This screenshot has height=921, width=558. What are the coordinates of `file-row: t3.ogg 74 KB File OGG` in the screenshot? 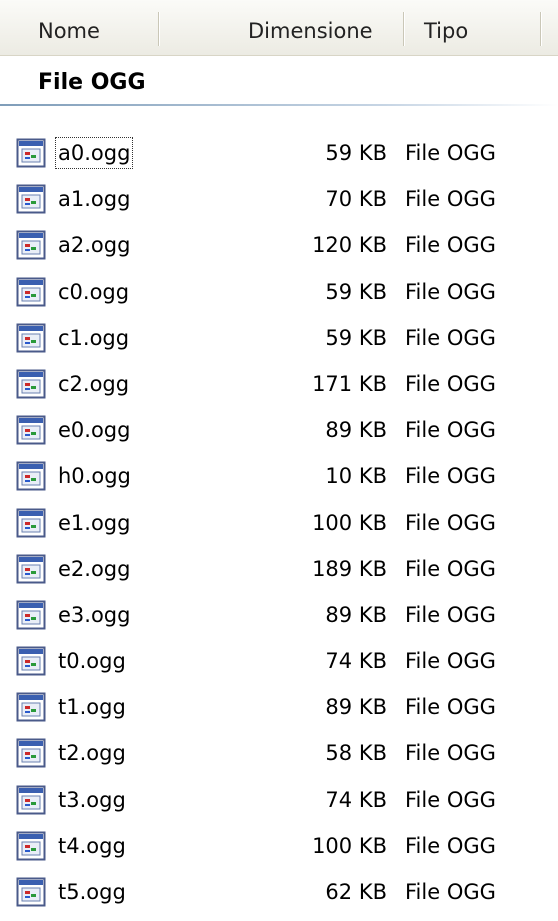 It's located at (279, 806).